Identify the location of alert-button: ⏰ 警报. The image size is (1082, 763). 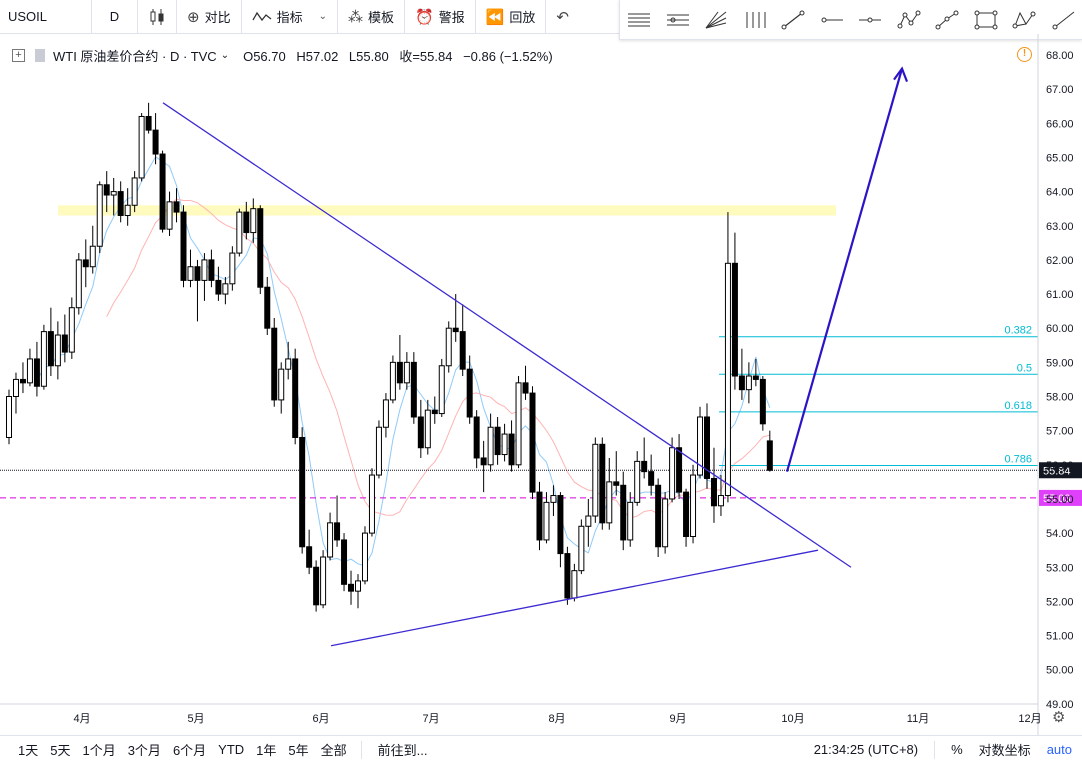
(440, 17).